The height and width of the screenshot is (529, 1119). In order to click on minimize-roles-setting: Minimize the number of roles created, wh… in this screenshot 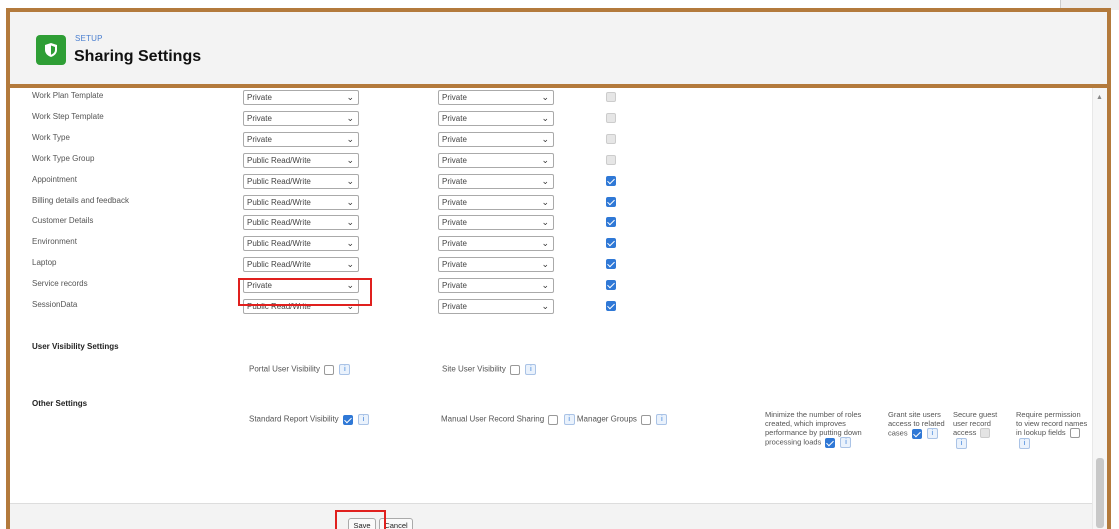, I will do `click(824, 429)`.